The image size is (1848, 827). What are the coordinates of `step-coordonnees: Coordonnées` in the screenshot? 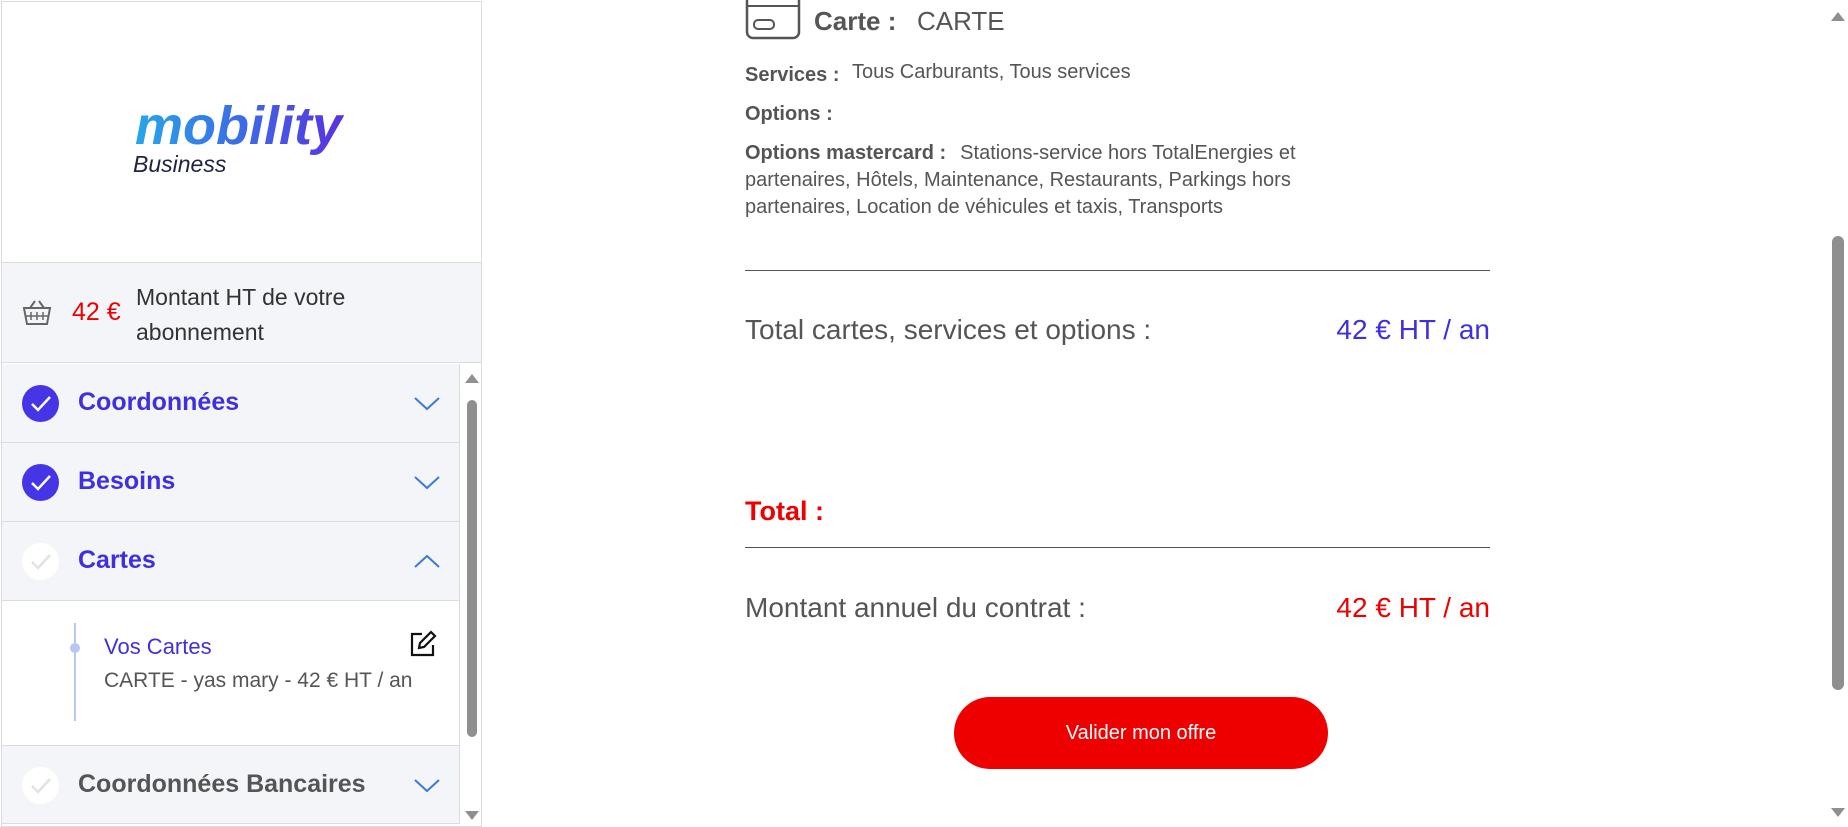 It's located at (231, 403).